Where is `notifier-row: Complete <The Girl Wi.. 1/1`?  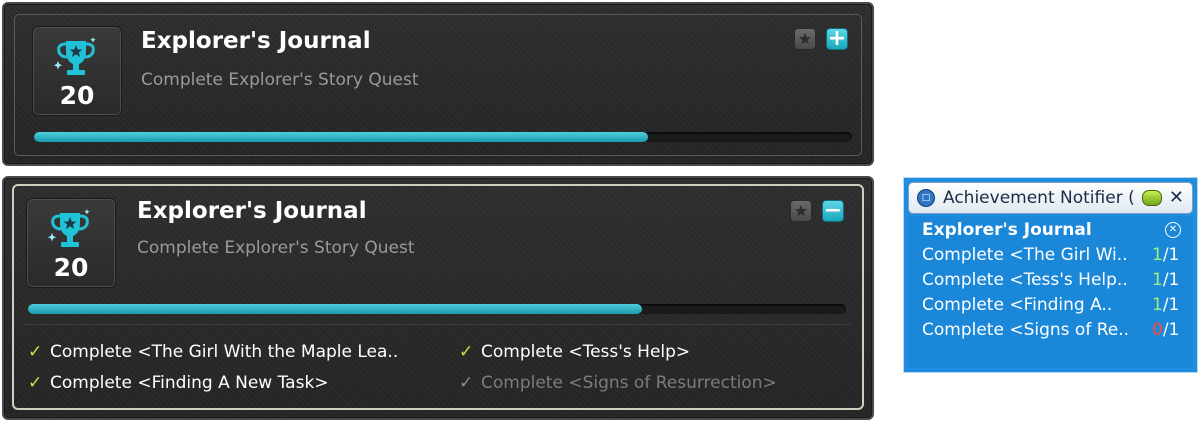
notifier-row: Complete <The Girl Wi.. 1/1 is located at coordinates (1051, 255).